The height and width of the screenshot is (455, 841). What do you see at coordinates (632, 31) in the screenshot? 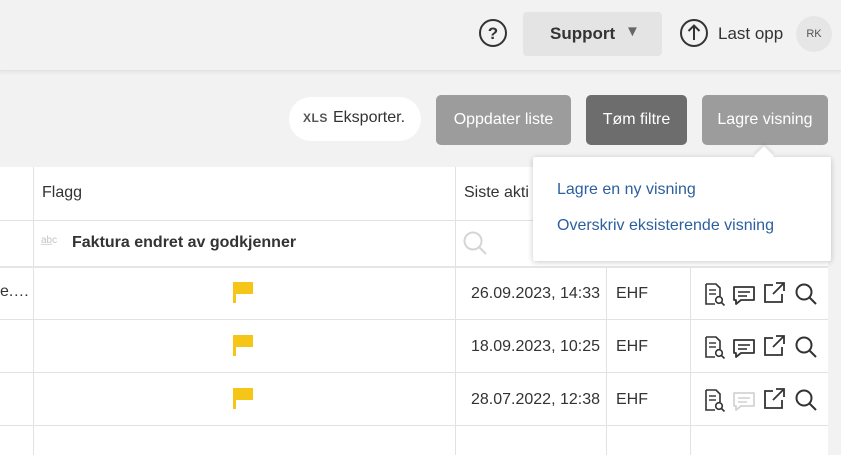
I see `chevron-down-icon: ▼` at bounding box center [632, 31].